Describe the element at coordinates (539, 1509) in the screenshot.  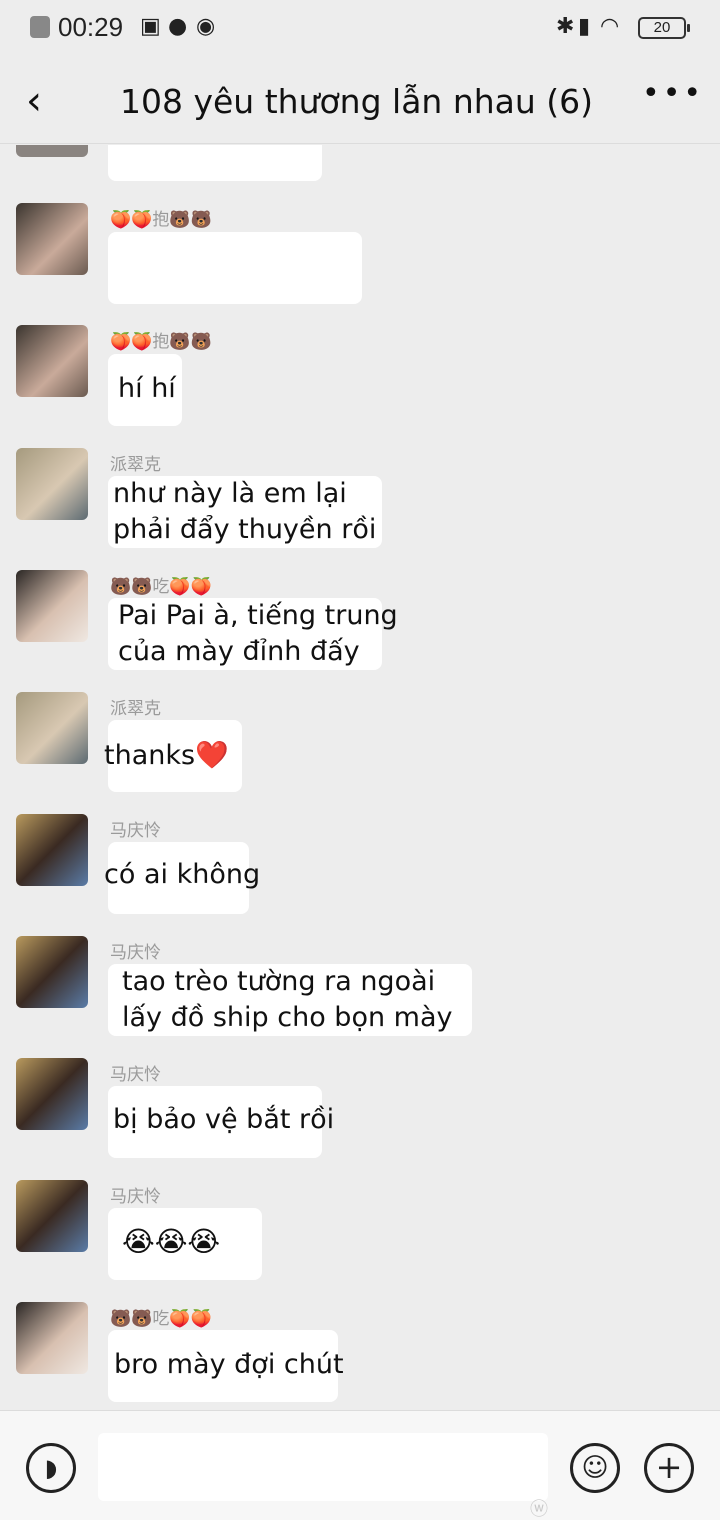
I see `watermark-icon: ⓦ` at that location.